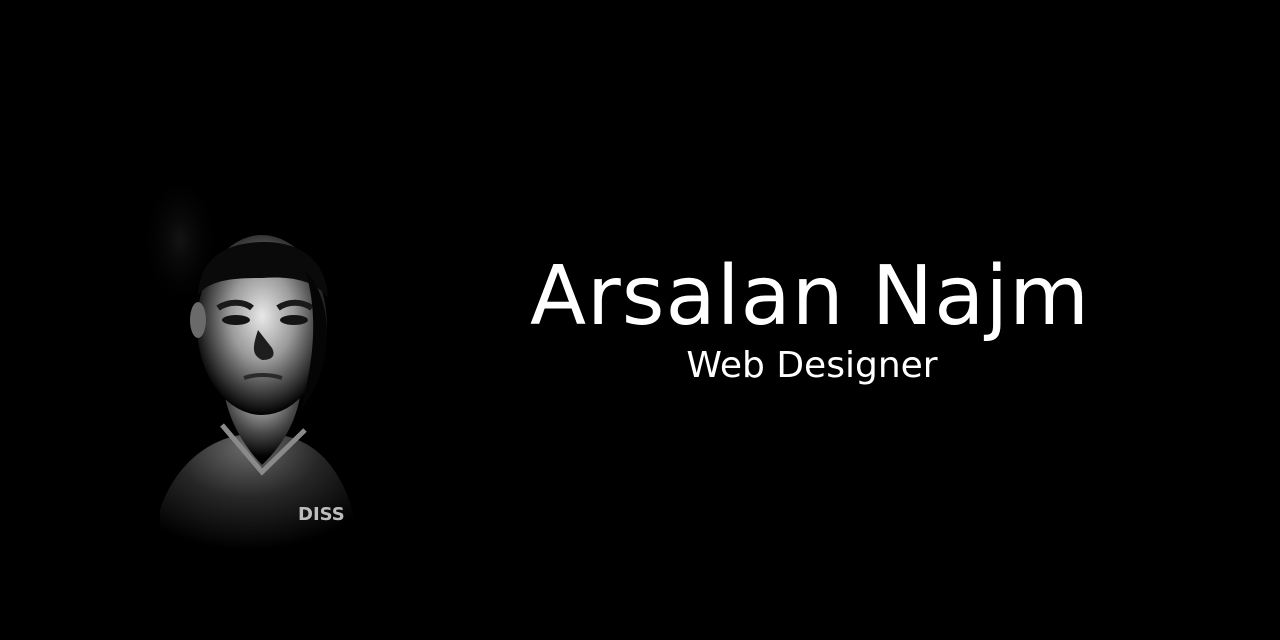 This screenshot has width=1280, height=640. I want to click on profile-name: Arsalan Najm, so click(810, 296).